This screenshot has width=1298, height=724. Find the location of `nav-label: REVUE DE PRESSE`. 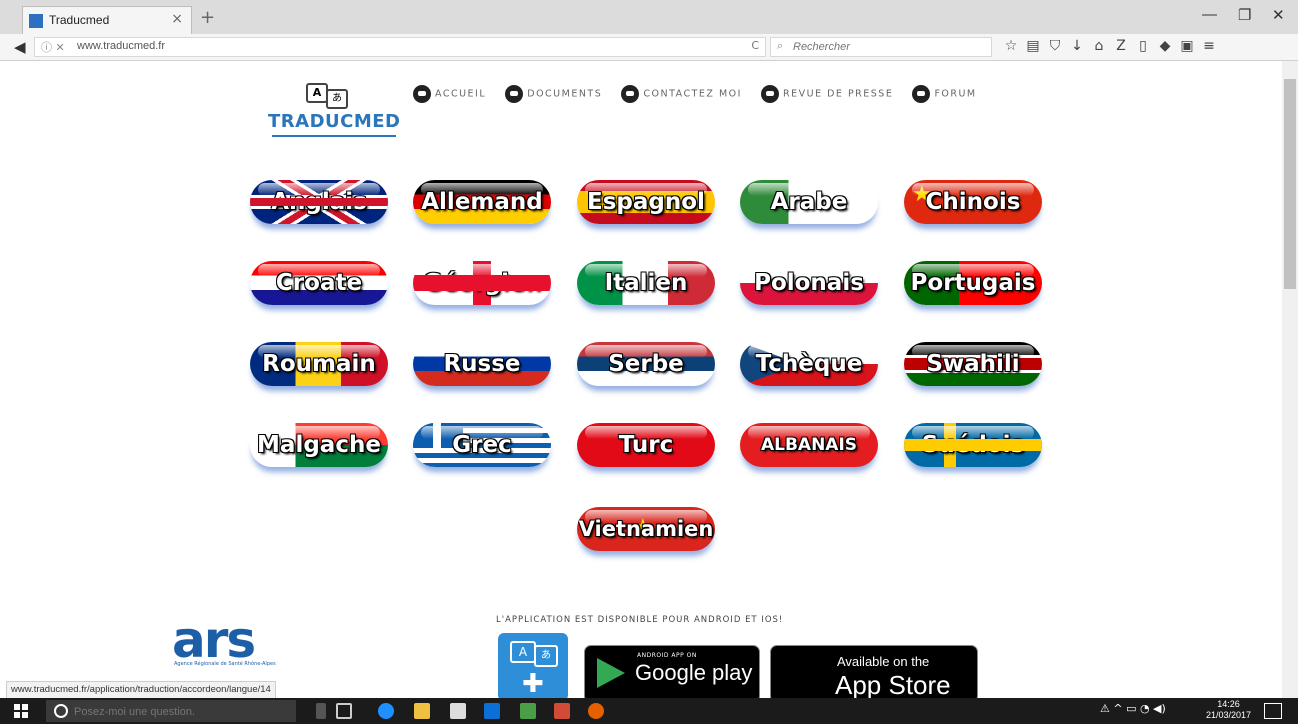

nav-label: REVUE DE PRESSE is located at coordinates (838, 93).